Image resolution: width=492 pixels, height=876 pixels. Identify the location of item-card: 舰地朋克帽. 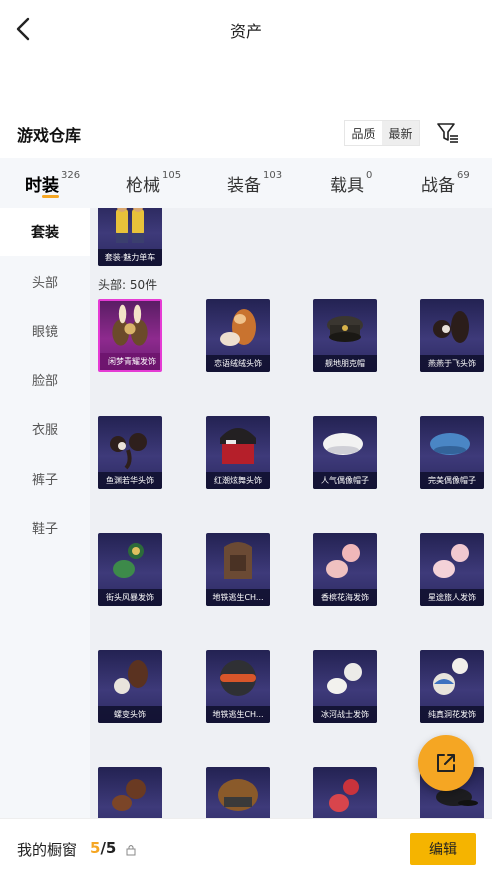
(345, 335).